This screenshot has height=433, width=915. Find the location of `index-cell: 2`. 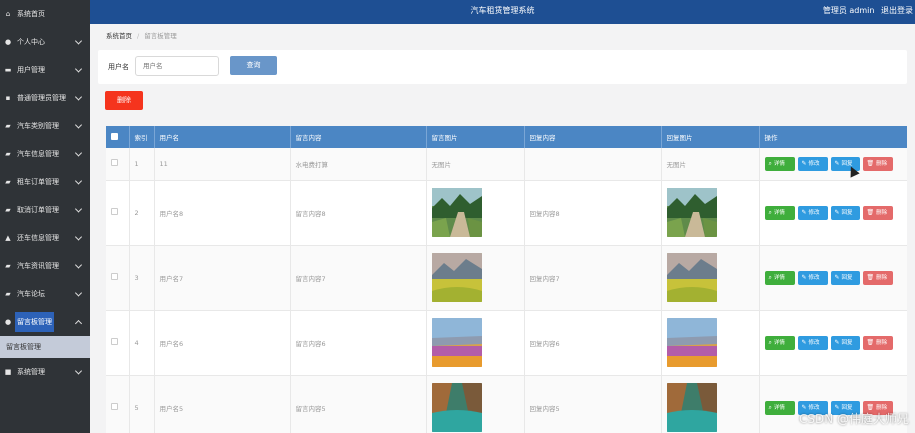

index-cell: 2 is located at coordinates (142, 213).